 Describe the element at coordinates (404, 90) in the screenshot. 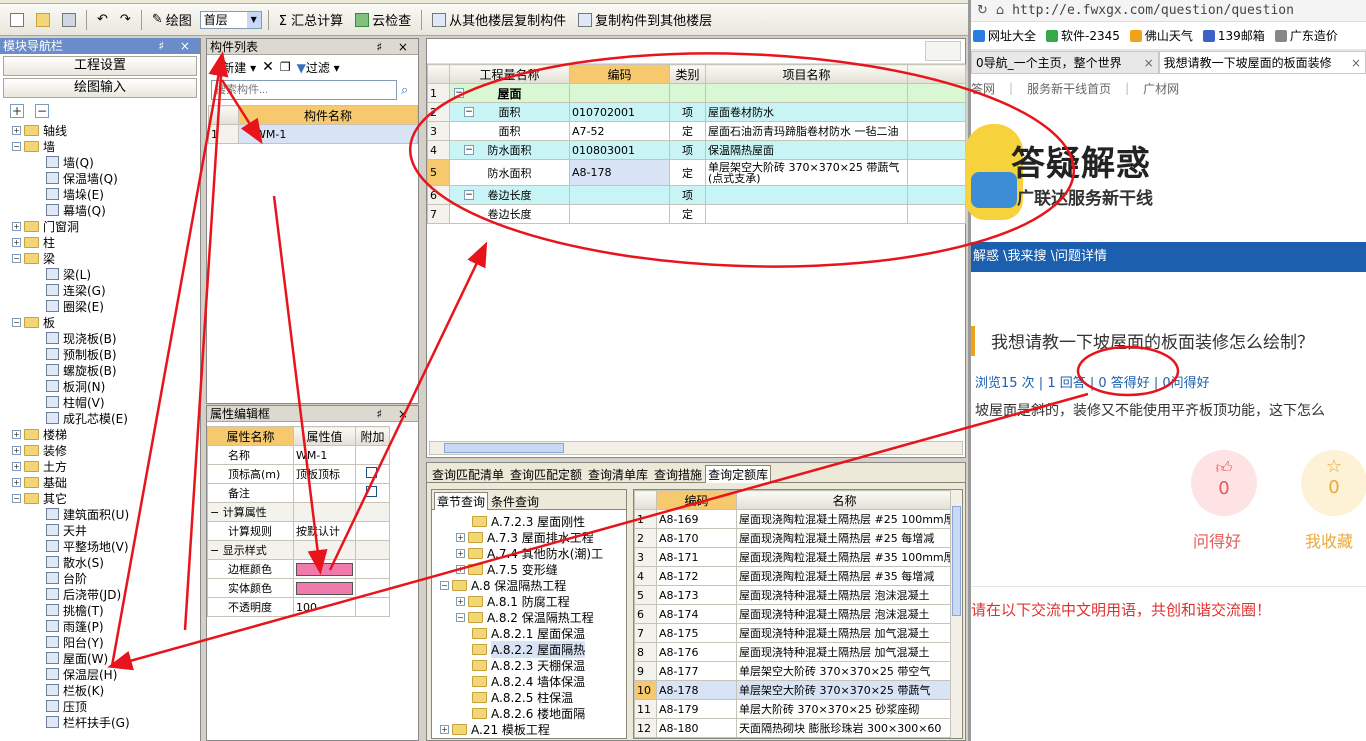

I see `search-icon: ⌕` at that location.